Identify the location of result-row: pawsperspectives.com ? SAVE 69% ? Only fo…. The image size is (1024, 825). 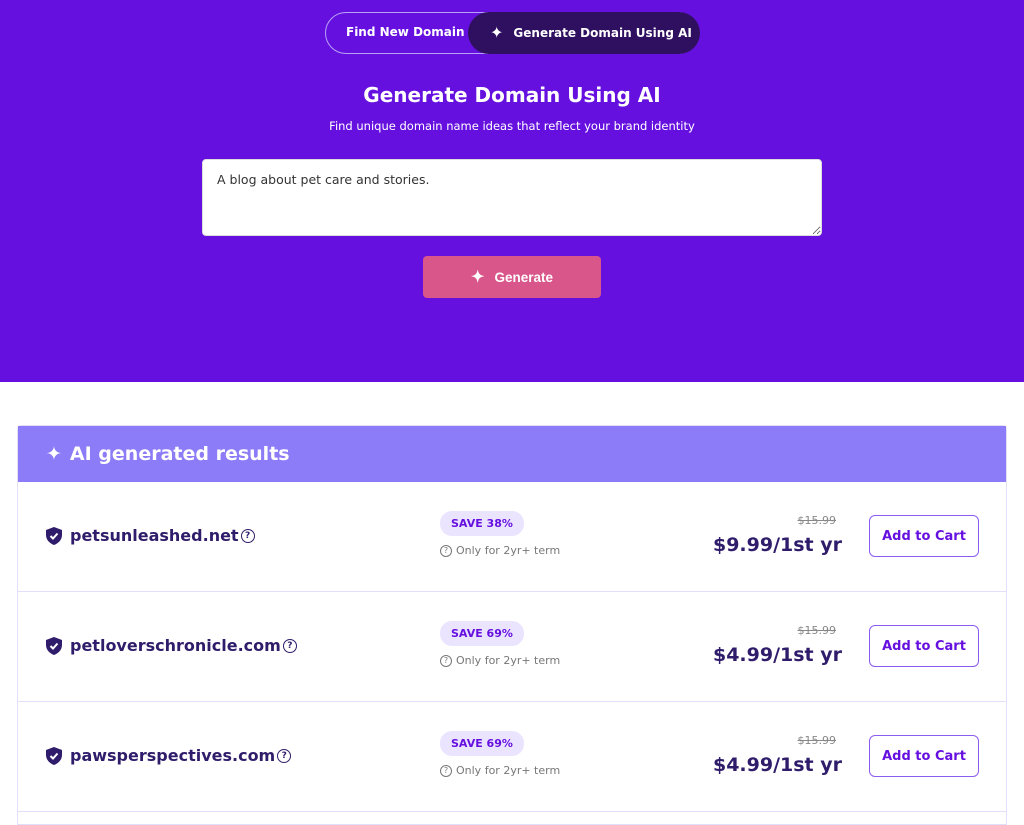
(512, 757).